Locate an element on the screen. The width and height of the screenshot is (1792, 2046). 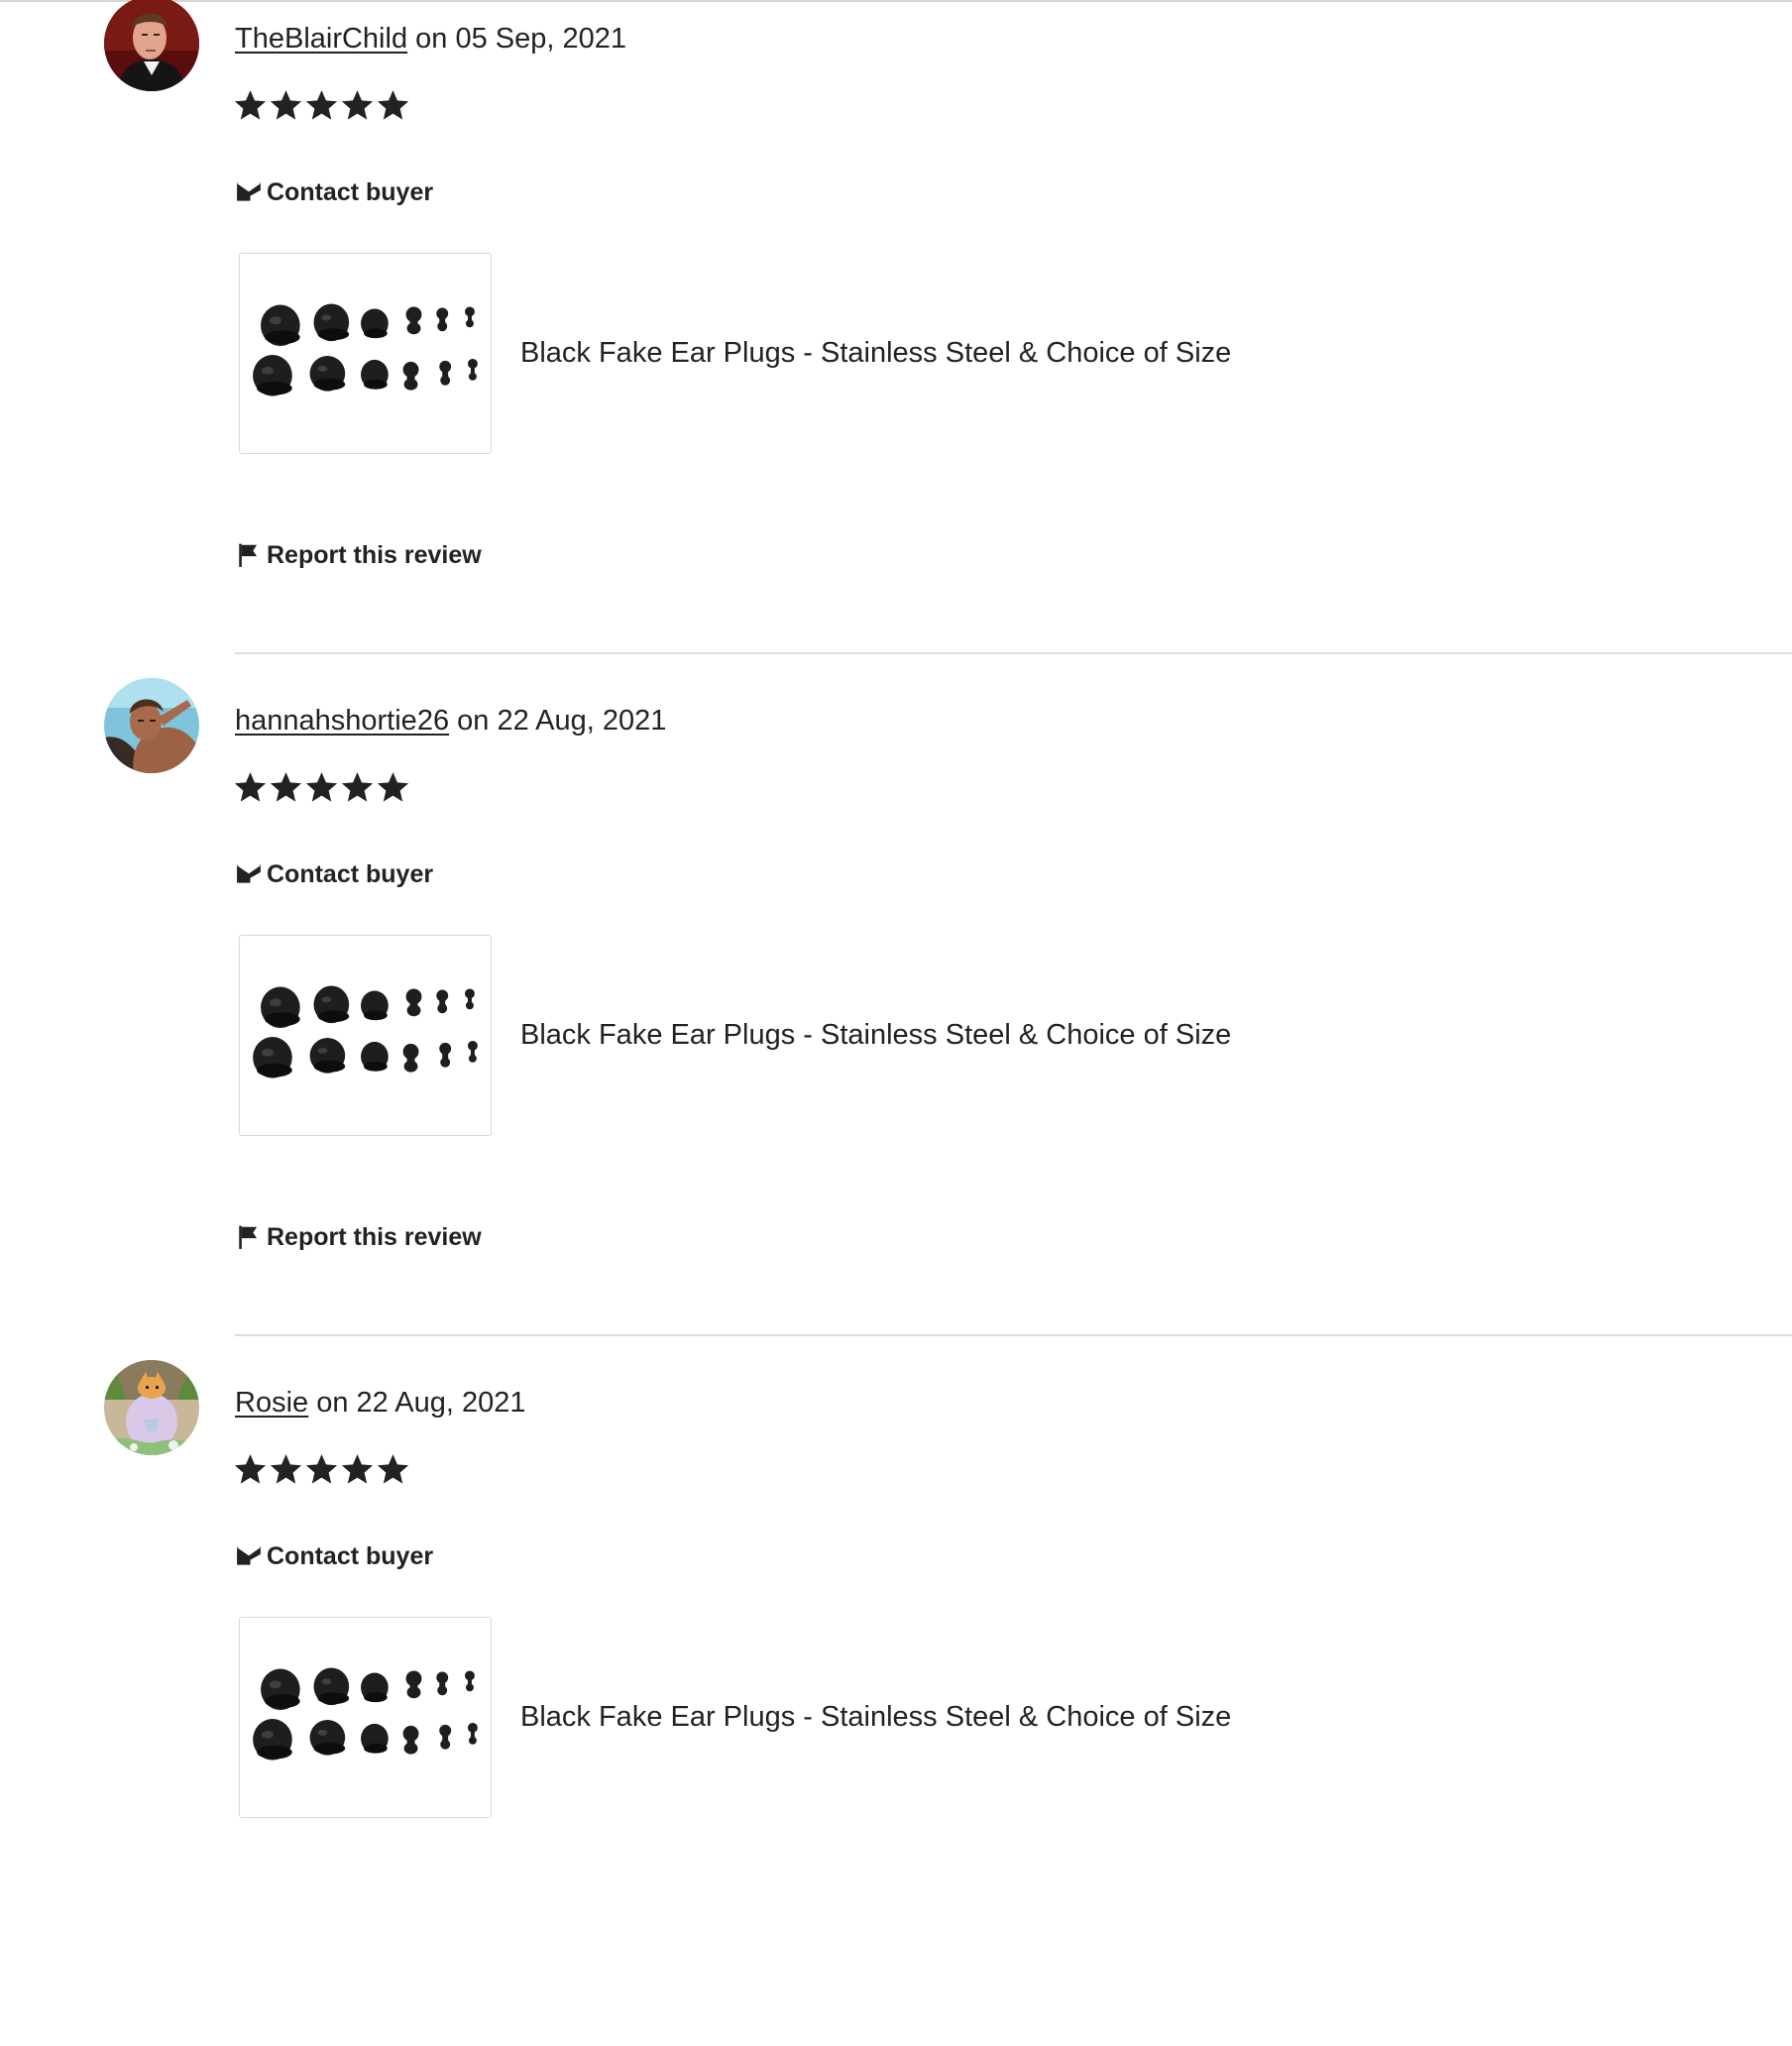
reviewer-link: Rosie is located at coordinates (271, 1403).